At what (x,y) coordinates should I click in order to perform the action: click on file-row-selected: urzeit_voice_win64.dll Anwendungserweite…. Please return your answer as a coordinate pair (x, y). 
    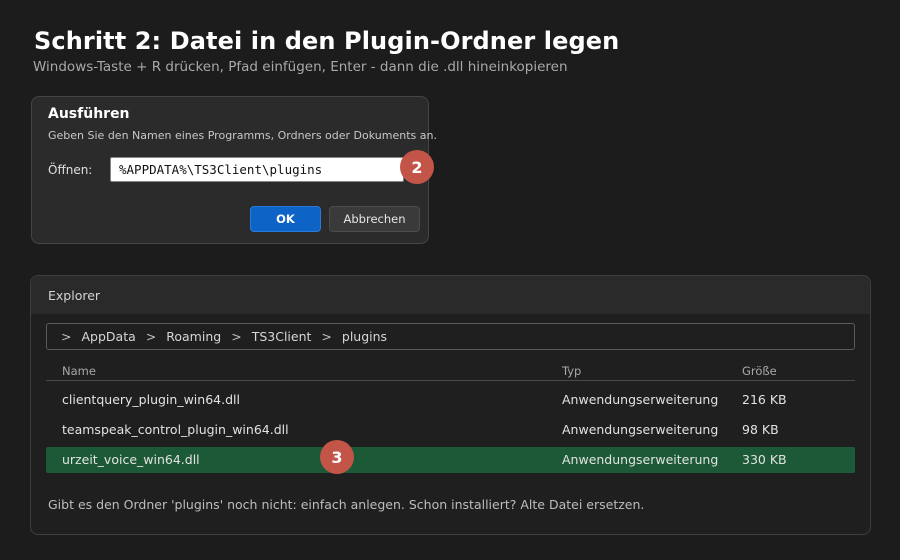
    Looking at the image, I should click on (450, 460).